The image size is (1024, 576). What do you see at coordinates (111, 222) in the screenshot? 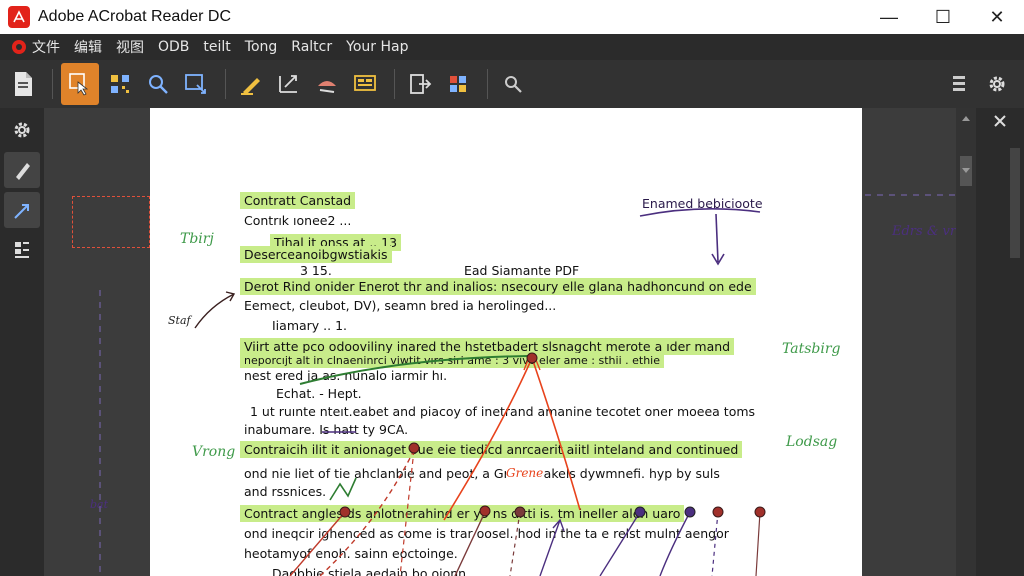
I see `canvas-selection-box` at bounding box center [111, 222].